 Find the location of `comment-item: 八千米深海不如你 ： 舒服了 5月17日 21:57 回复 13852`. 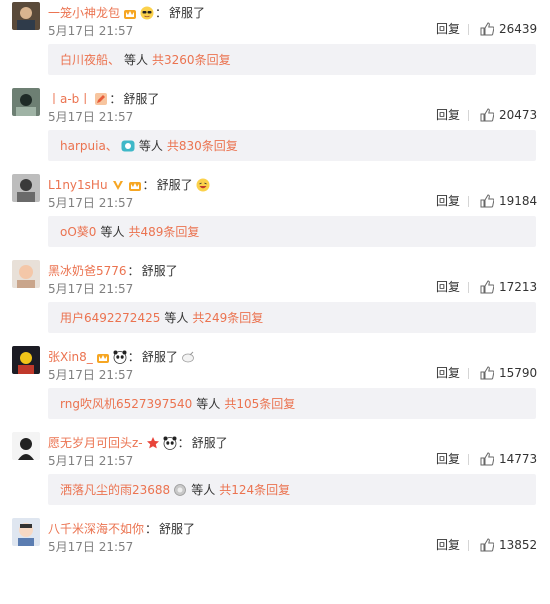

comment-item: 八千米深海不如你 ： 舒服了 5月17日 21:57 回复 13852 is located at coordinates (275, 561).